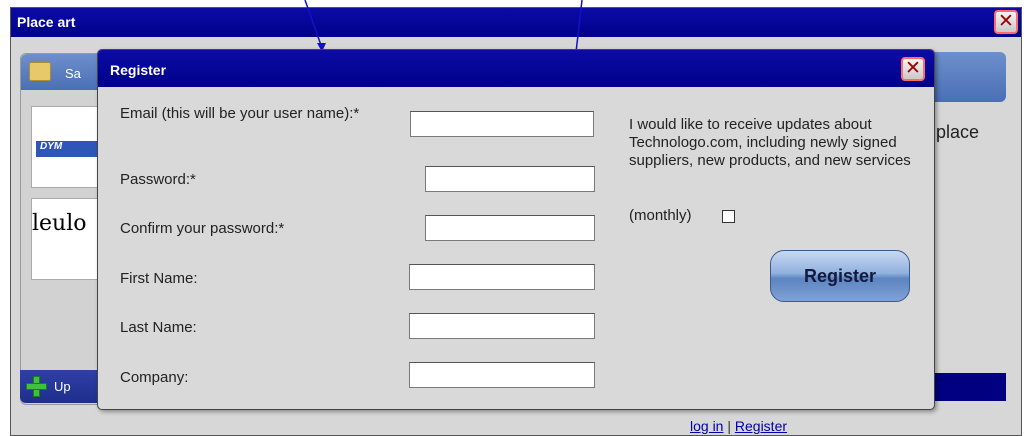 The height and width of the screenshot is (436, 1027). What do you see at coordinates (159, 278) in the screenshot?
I see `first-name-label: First Name:` at bounding box center [159, 278].